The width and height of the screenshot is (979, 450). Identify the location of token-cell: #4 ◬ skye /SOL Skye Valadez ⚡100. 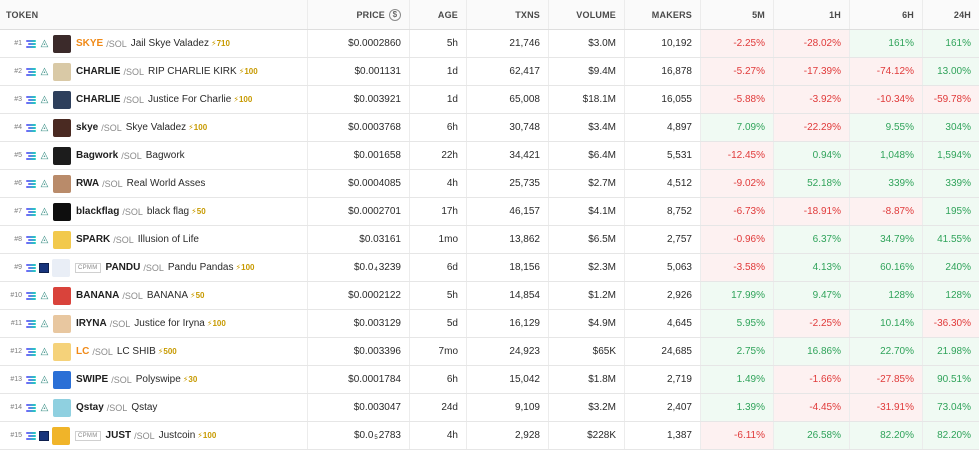
(153, 127).